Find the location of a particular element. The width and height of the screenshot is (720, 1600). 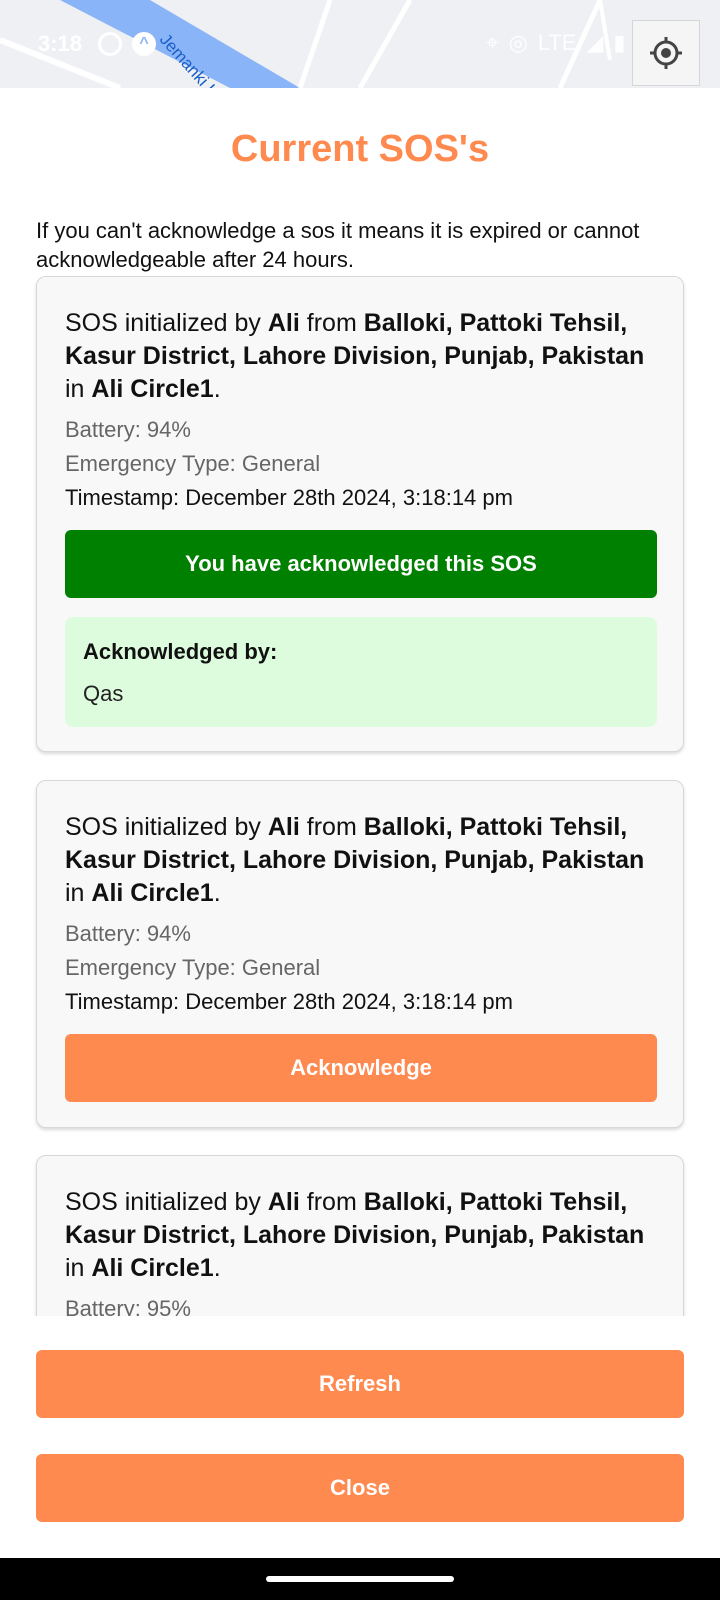

refresh-button: Refresh is located at coordinates (360, 1384).